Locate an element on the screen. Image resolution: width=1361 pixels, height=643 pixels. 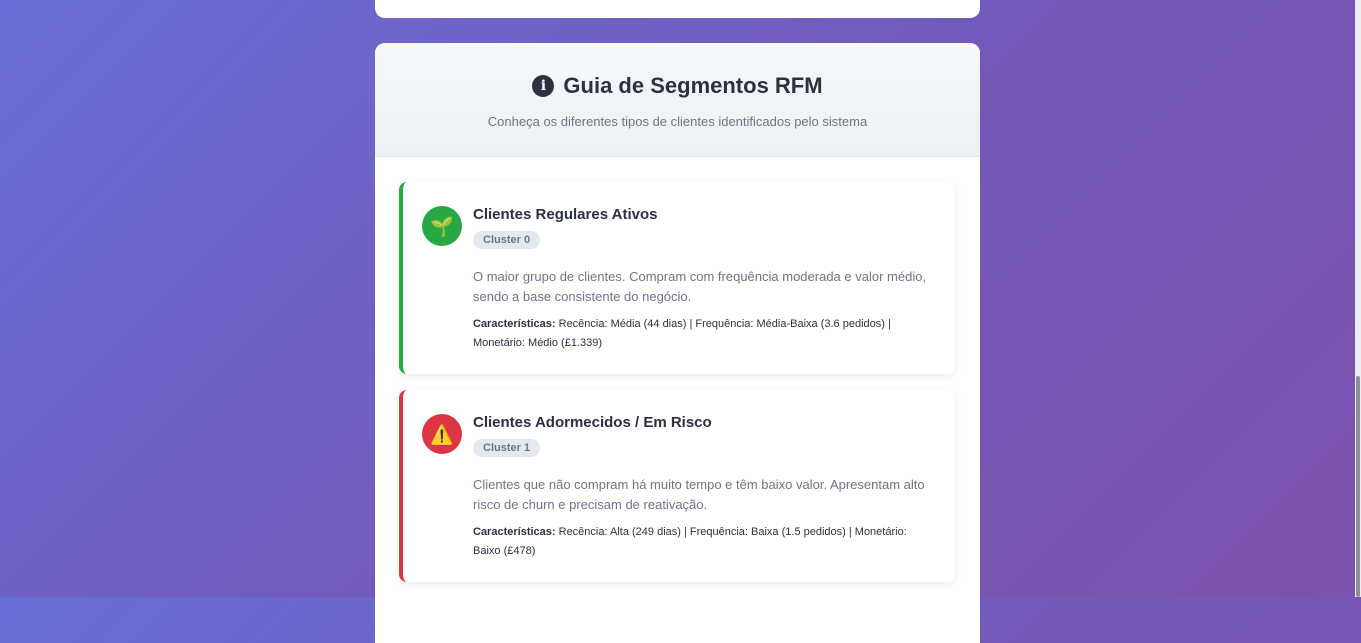
segment-title: Clientes Regulares Ativos is located at coordinates (565, 214).